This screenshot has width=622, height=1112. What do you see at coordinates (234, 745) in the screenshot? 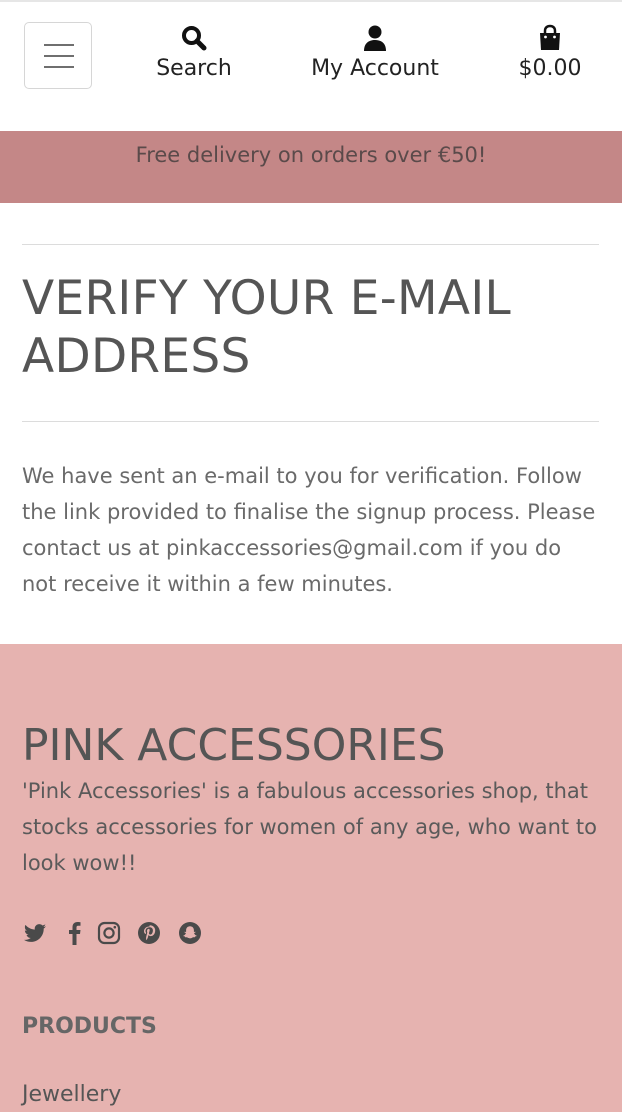
I see `footer-brand: PINK ACCESSORIES` at bounding box center [234, 745].